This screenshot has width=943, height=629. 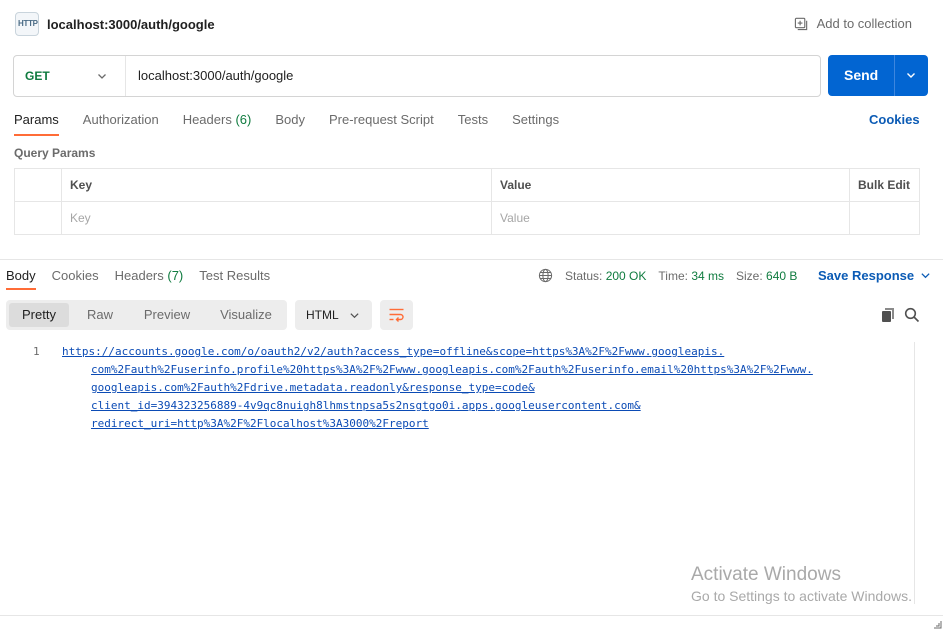 What do you see at coordinates (139, 275) in the screenshot?
I see `response-tab-headers-label: Headers` at bounding box center [139, 275].